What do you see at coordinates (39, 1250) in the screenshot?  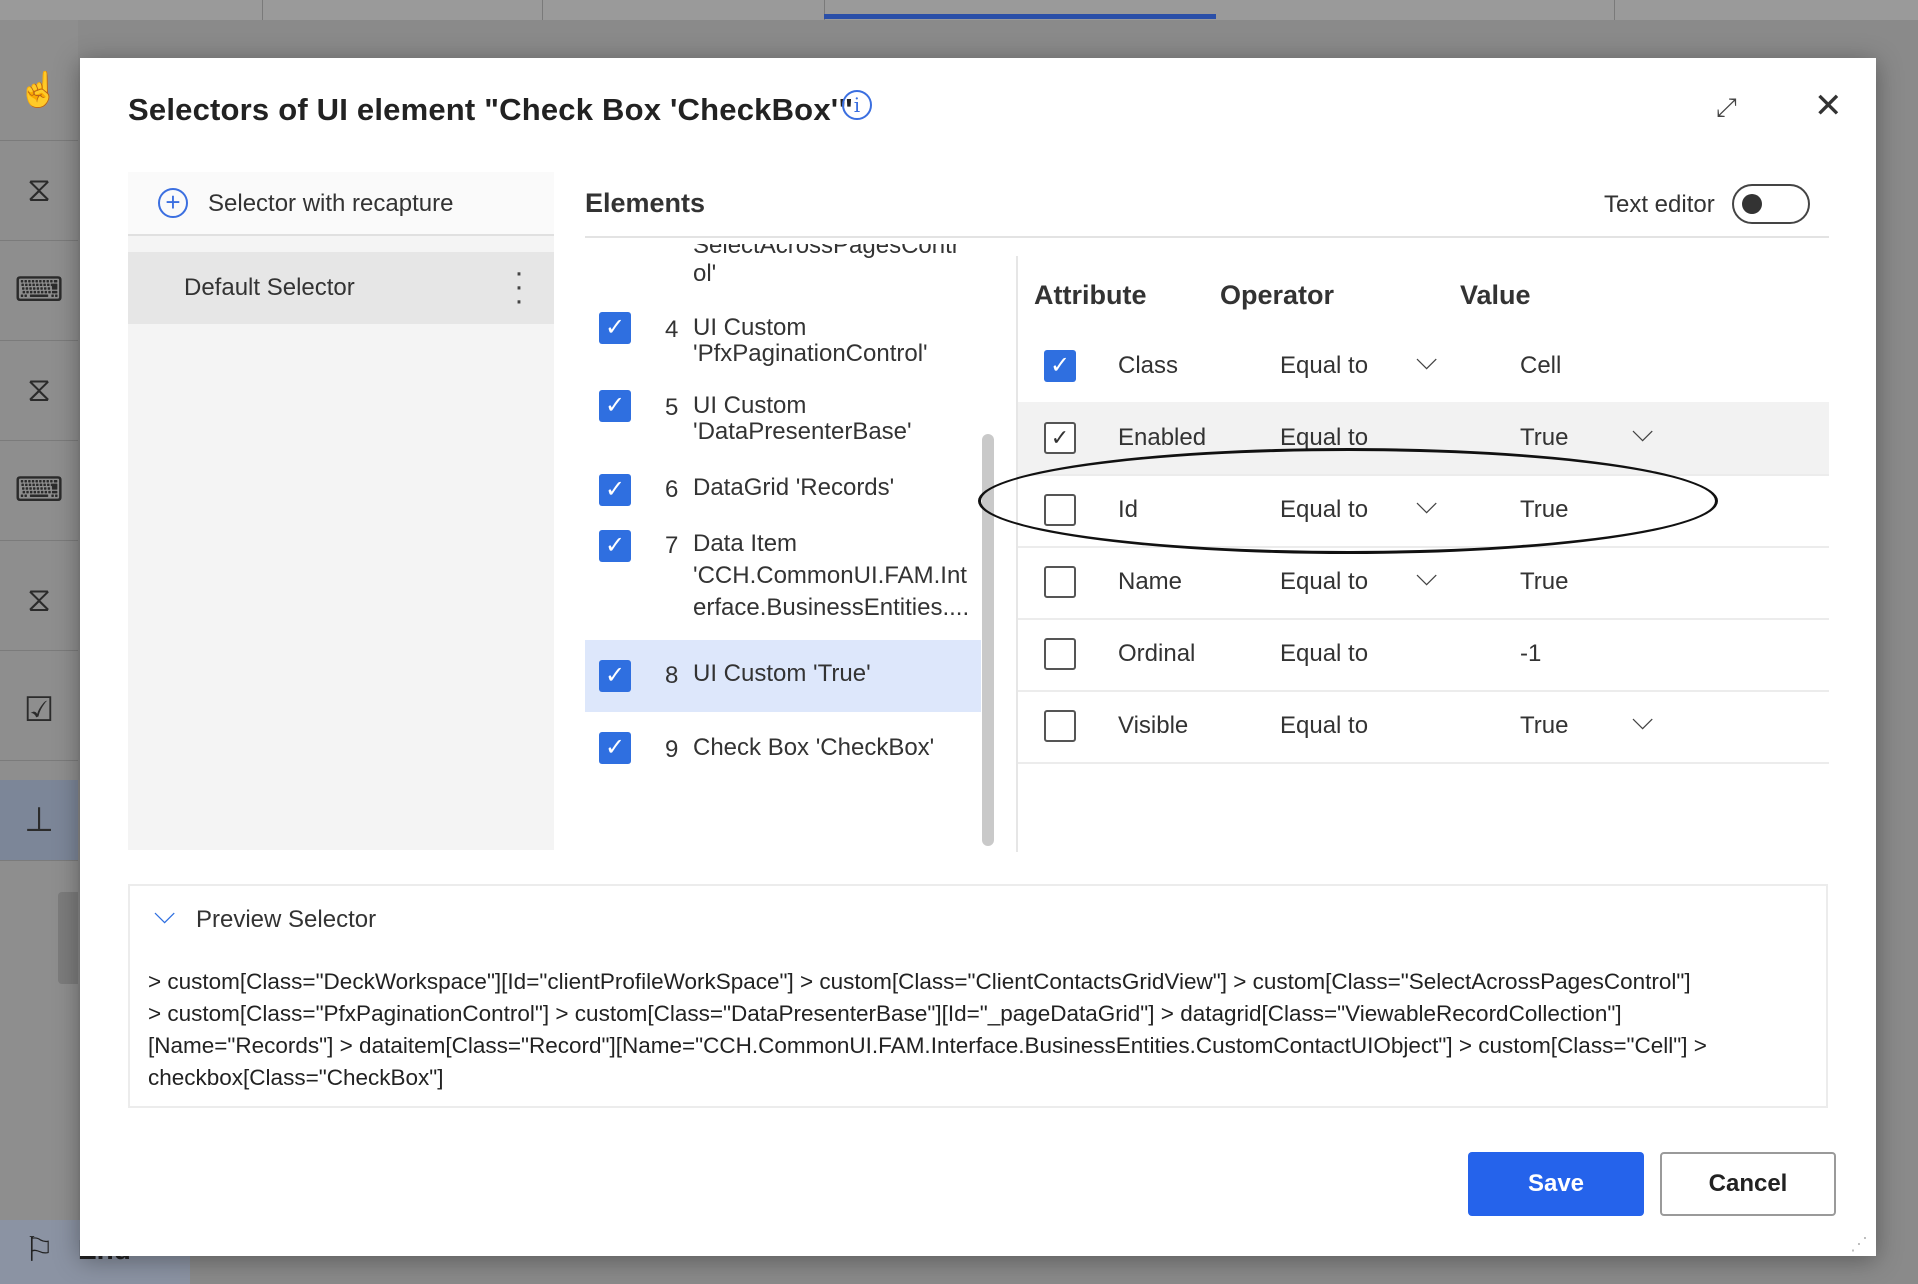 I see `flag-icon: ⚐` at bounding box center [39, 1250].